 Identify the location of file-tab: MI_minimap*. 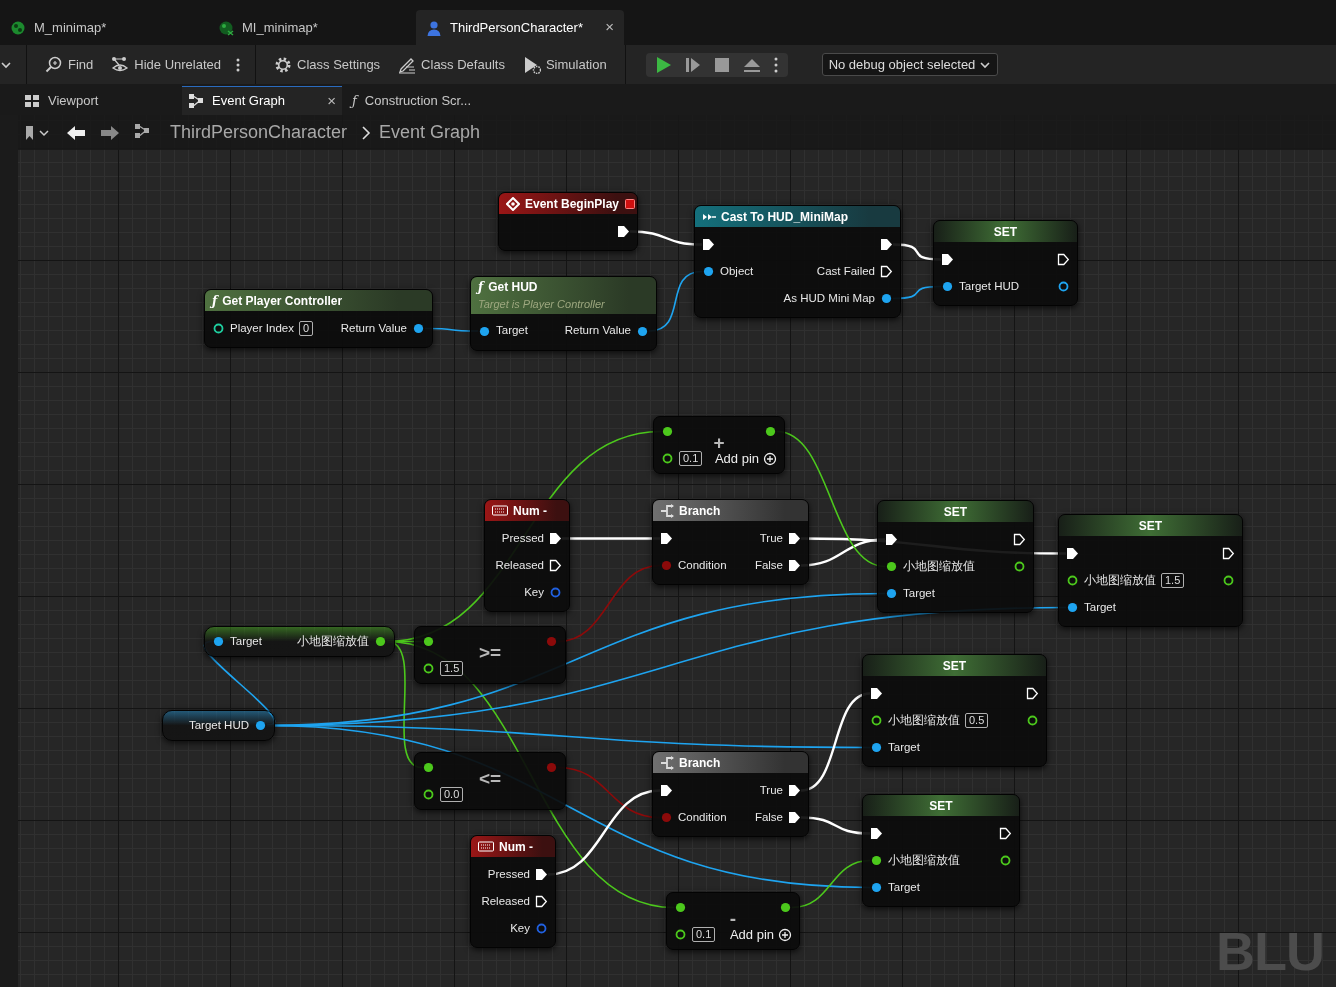
(312, 27).